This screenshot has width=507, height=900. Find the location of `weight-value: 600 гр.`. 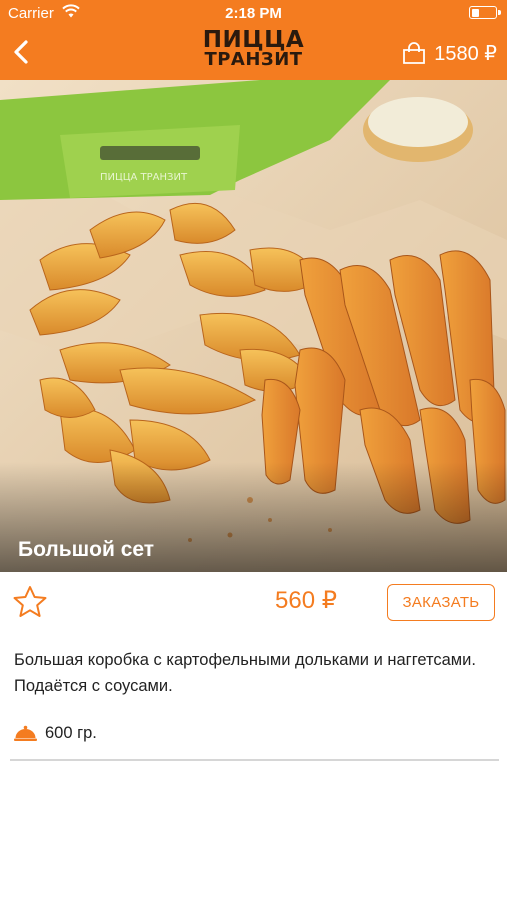

weight-value: 600 гр. is located at coordinates (71, 732).